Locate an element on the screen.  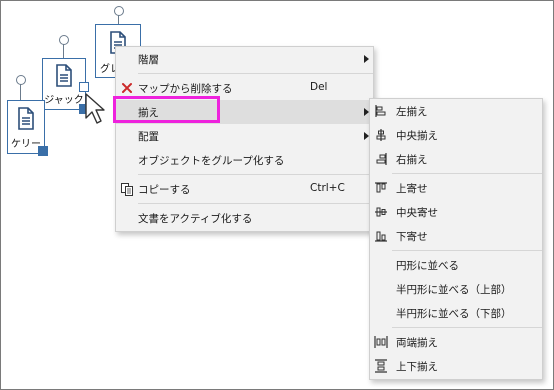
submenu-item-circle: 円形に並べる is located at coordinates (456, 265).